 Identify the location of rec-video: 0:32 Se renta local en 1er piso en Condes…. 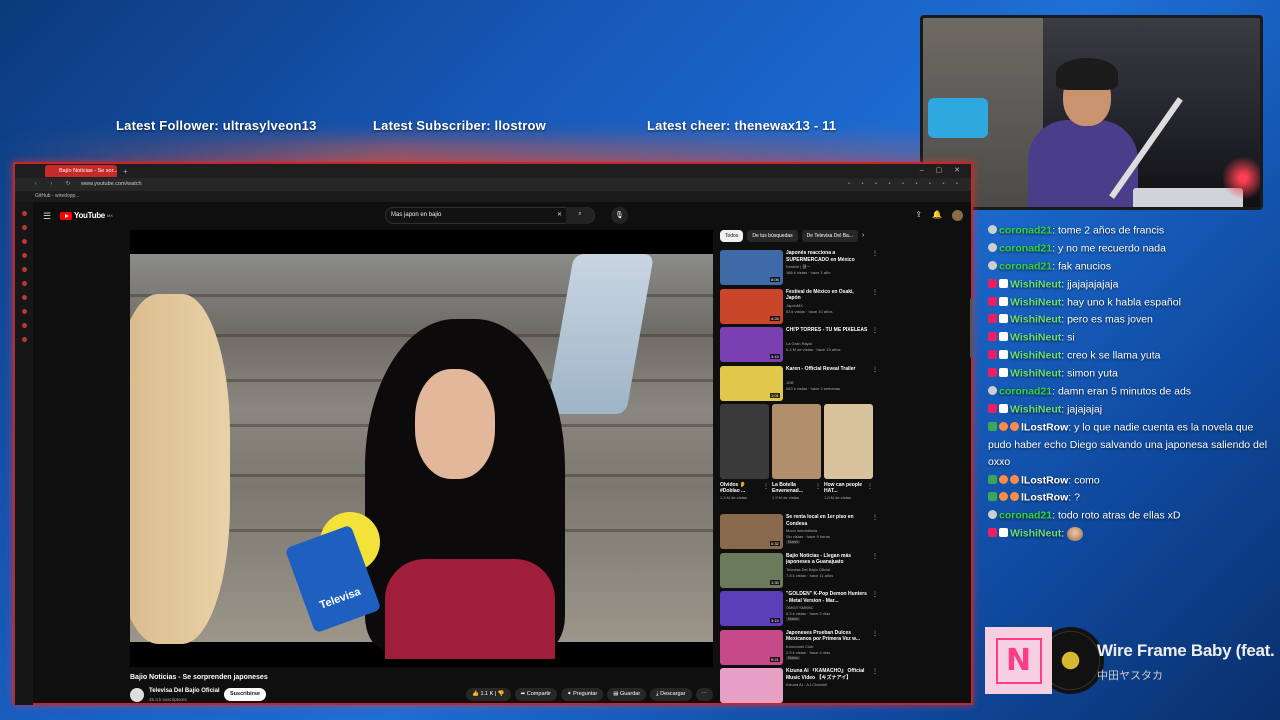
(800, 532).